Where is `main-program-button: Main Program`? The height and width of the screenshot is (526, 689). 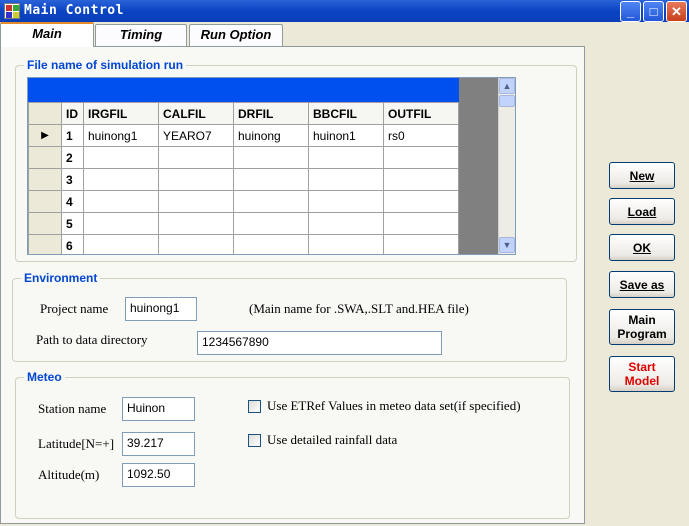 main-program-button: Main Program is located at coordinates (642, 327).